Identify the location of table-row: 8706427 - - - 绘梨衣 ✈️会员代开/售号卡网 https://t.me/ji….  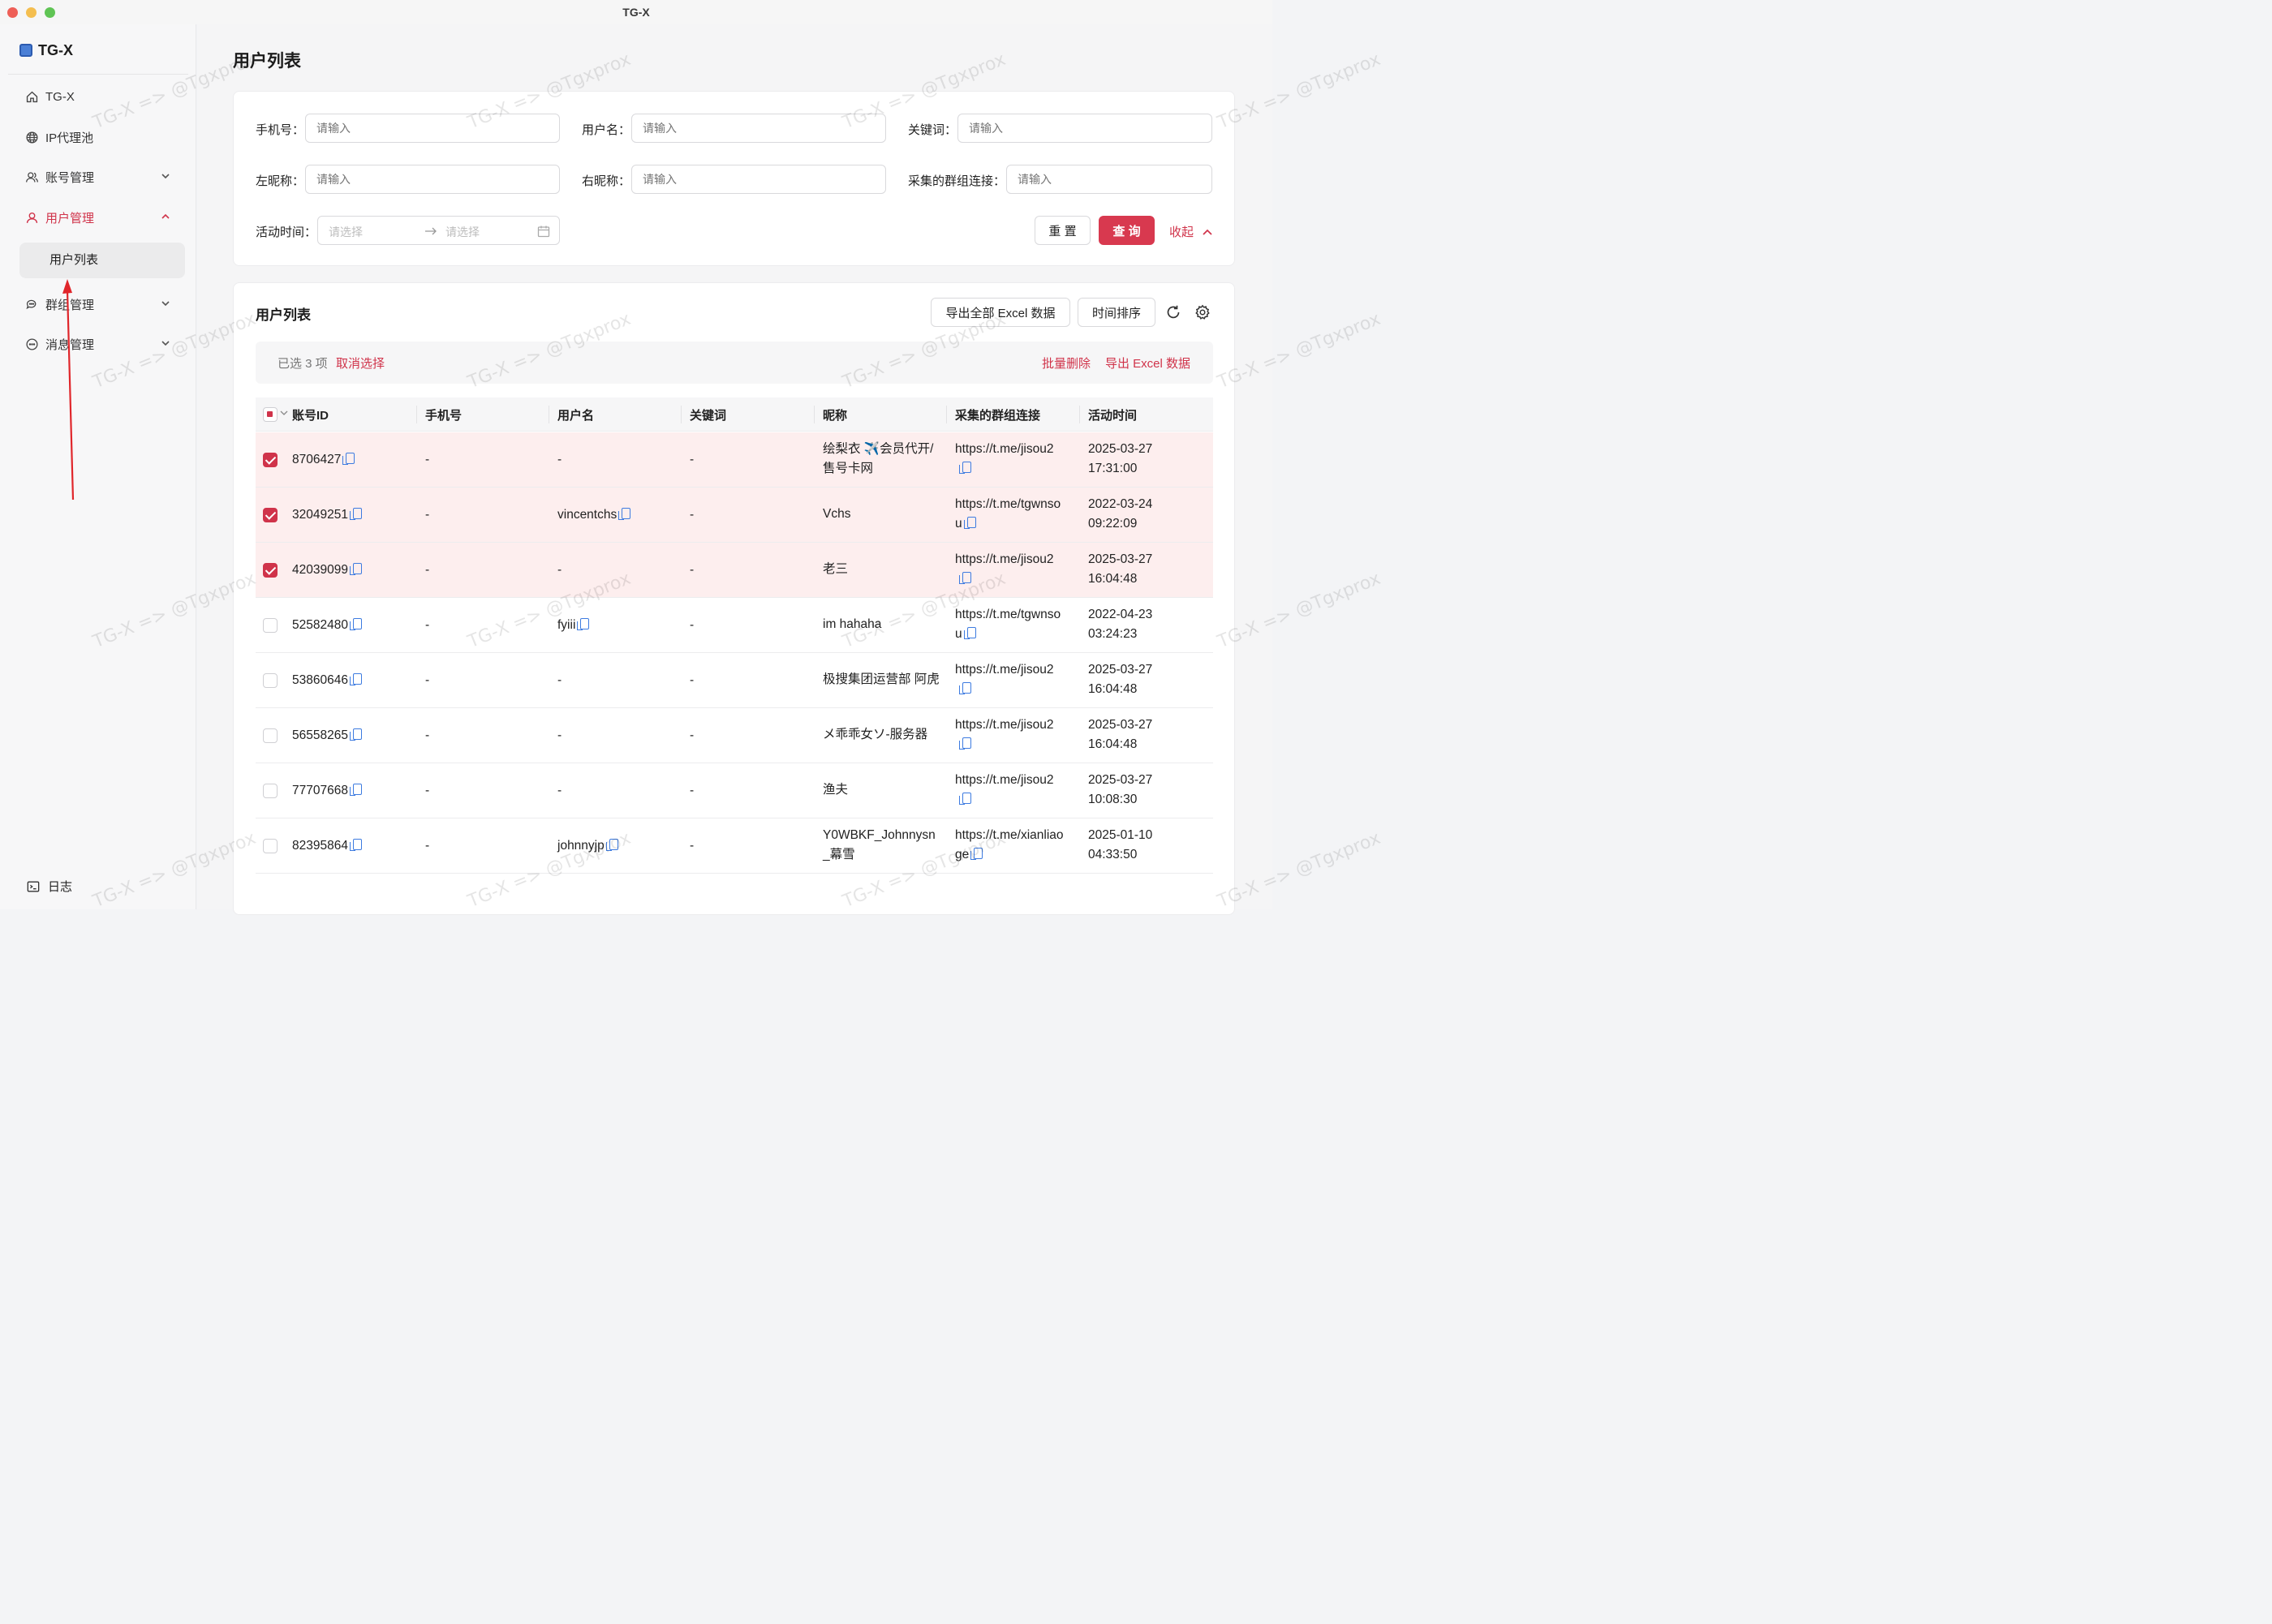
(734, 460).